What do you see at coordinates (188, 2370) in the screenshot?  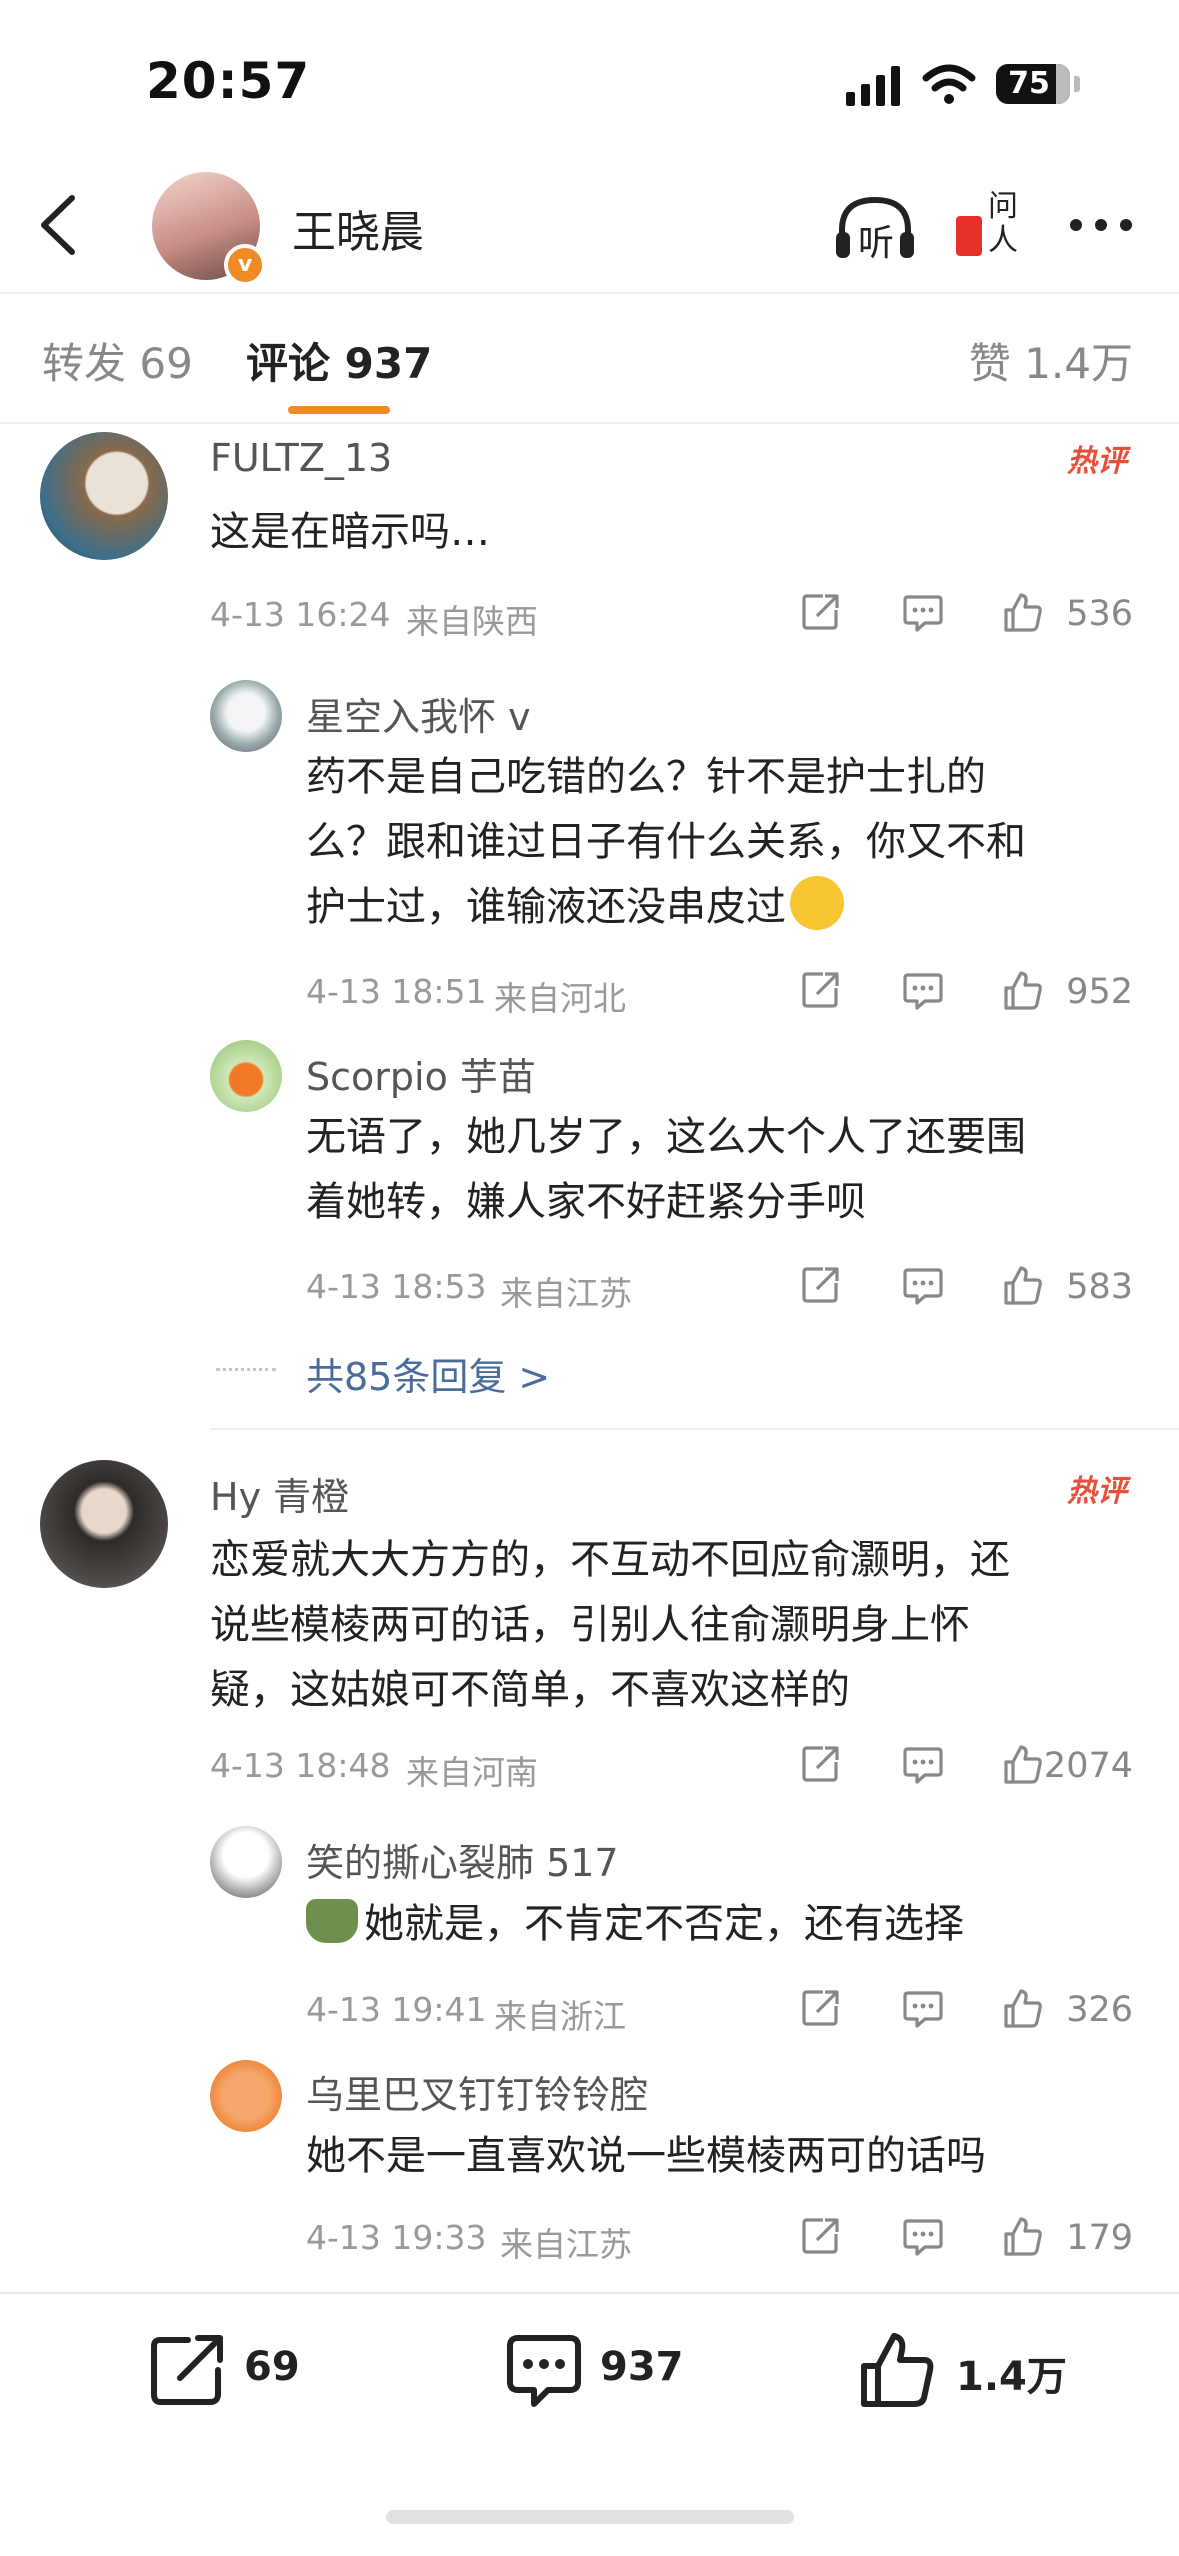 I see `repost-icon` at bounding box center [188, 2370].